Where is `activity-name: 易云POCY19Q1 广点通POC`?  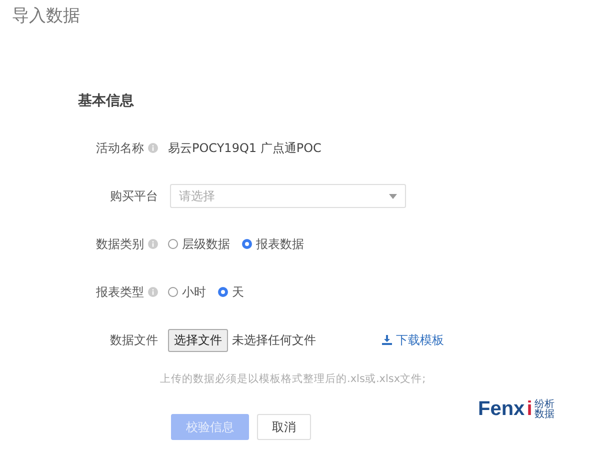 activity-name: 易云POCY19Q1 广点通POC is located at coordinates (245, 148).